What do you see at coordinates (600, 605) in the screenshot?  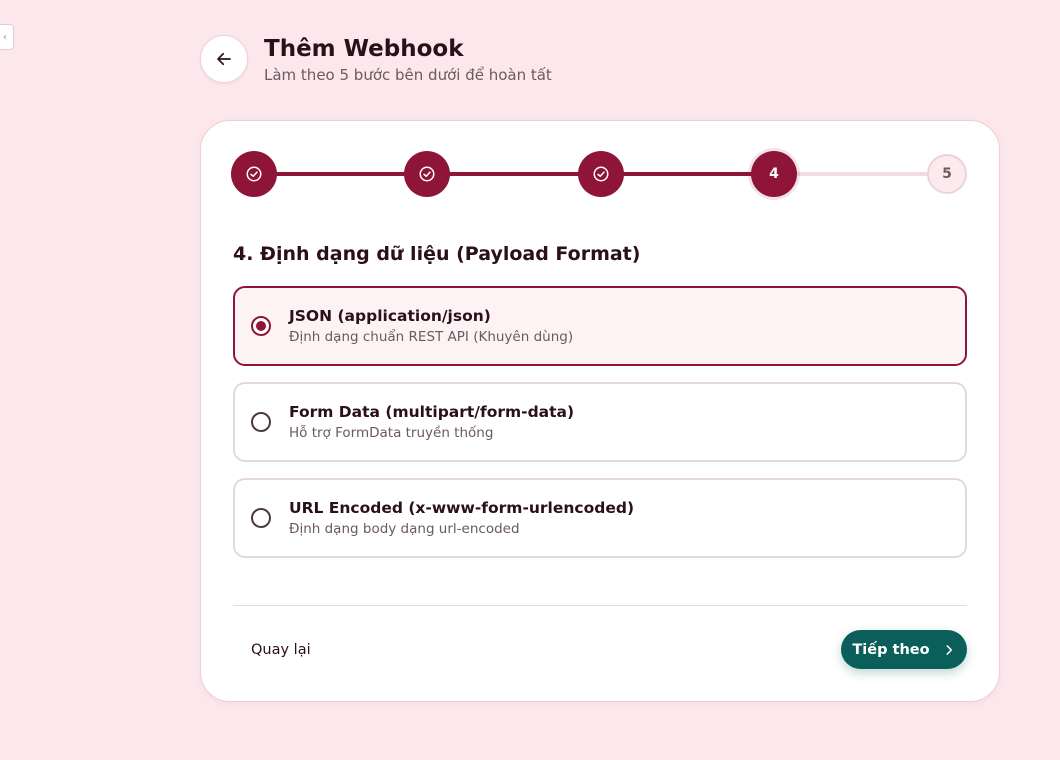 I see `footer-divider` at bounding box center [600, 605].